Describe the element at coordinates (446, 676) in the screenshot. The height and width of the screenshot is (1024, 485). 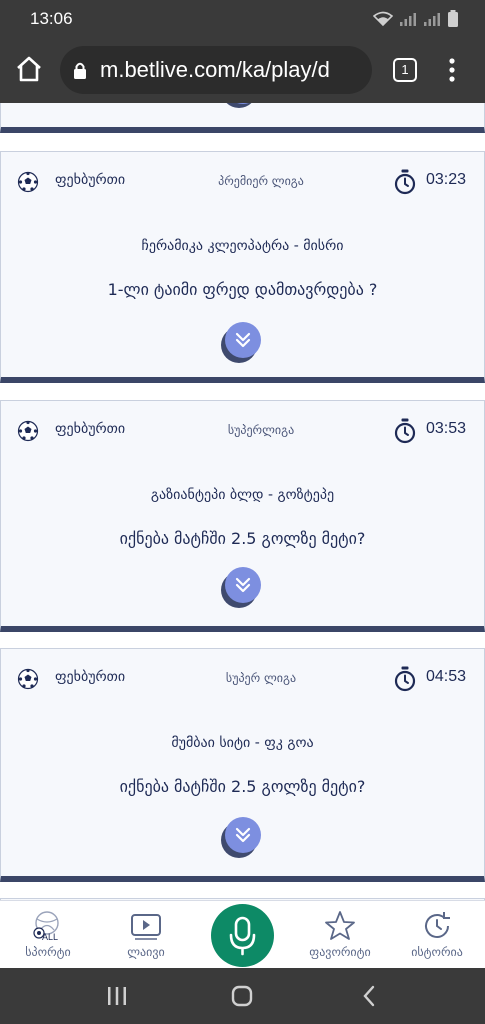
I see `timer-text: 04:53` at that location.